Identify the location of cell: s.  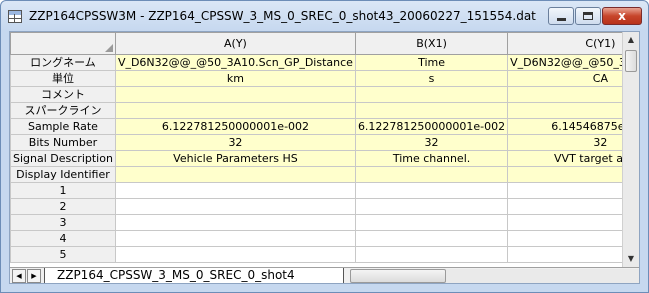
(431, 78).